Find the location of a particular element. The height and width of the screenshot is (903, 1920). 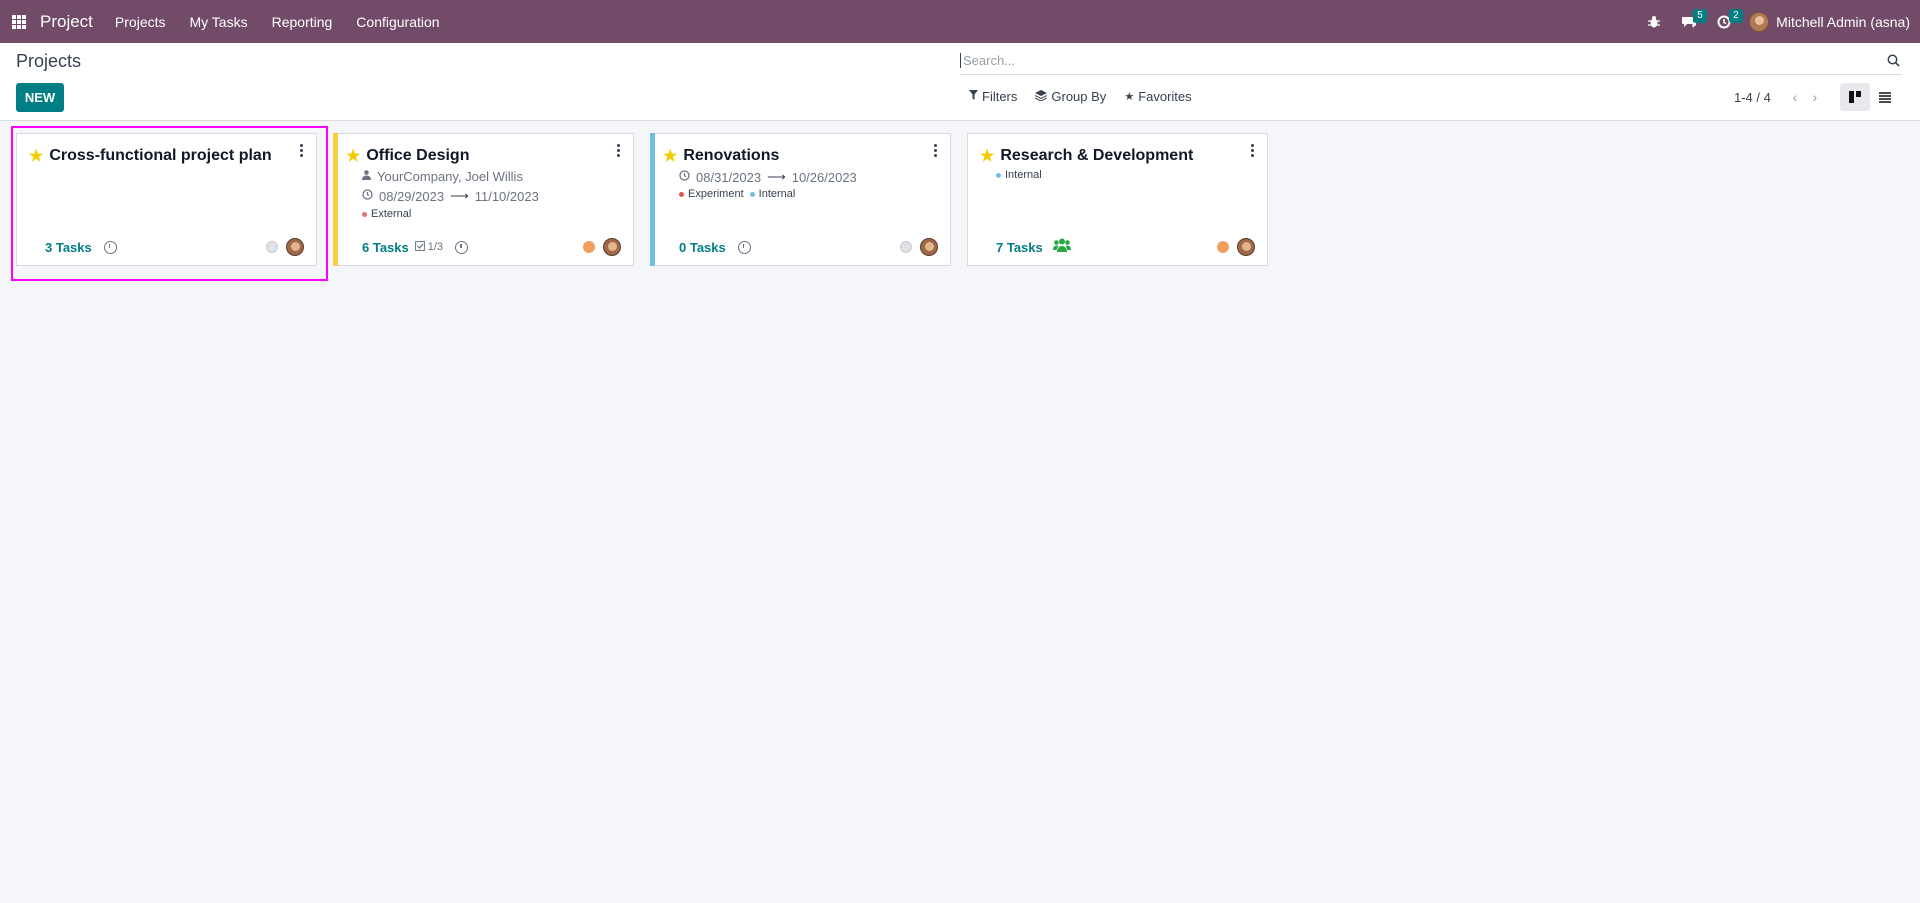

card-footer: 6 Tasks 1/3 is located at coordinates (491, 247).